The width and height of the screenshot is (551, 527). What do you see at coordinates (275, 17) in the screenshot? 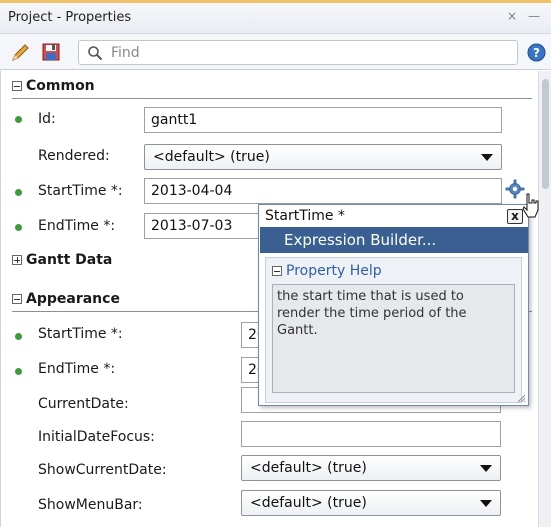
I see `title-bar: Project - Properties × —` at bounding box center [275, 17].